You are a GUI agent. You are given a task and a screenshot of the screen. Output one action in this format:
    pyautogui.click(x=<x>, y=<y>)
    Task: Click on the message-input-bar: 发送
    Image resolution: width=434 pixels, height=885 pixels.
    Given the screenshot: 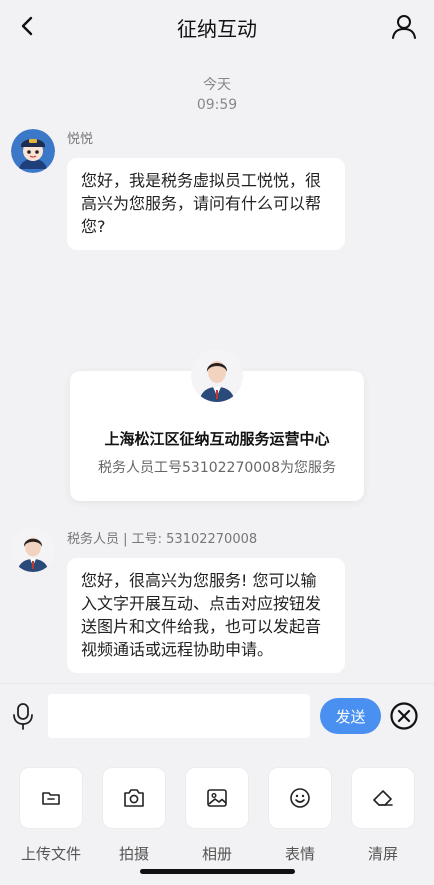 What is the action you would take?
    pyautogui.click(x=217, y=716)
    